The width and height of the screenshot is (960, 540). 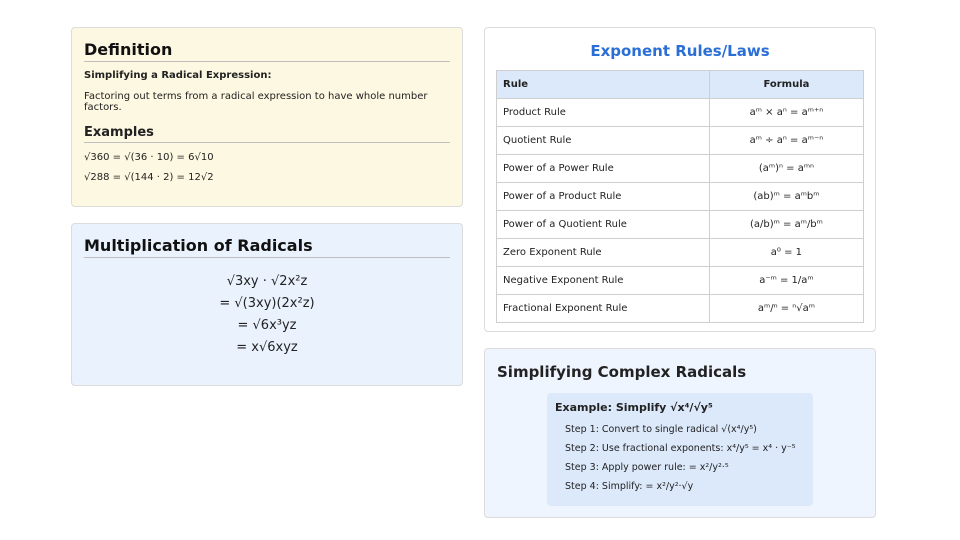 I want to click on table-row: Negative Exponent Rule a⁻ᵐ = 1/aᵐ, so click(x=680, y=280).